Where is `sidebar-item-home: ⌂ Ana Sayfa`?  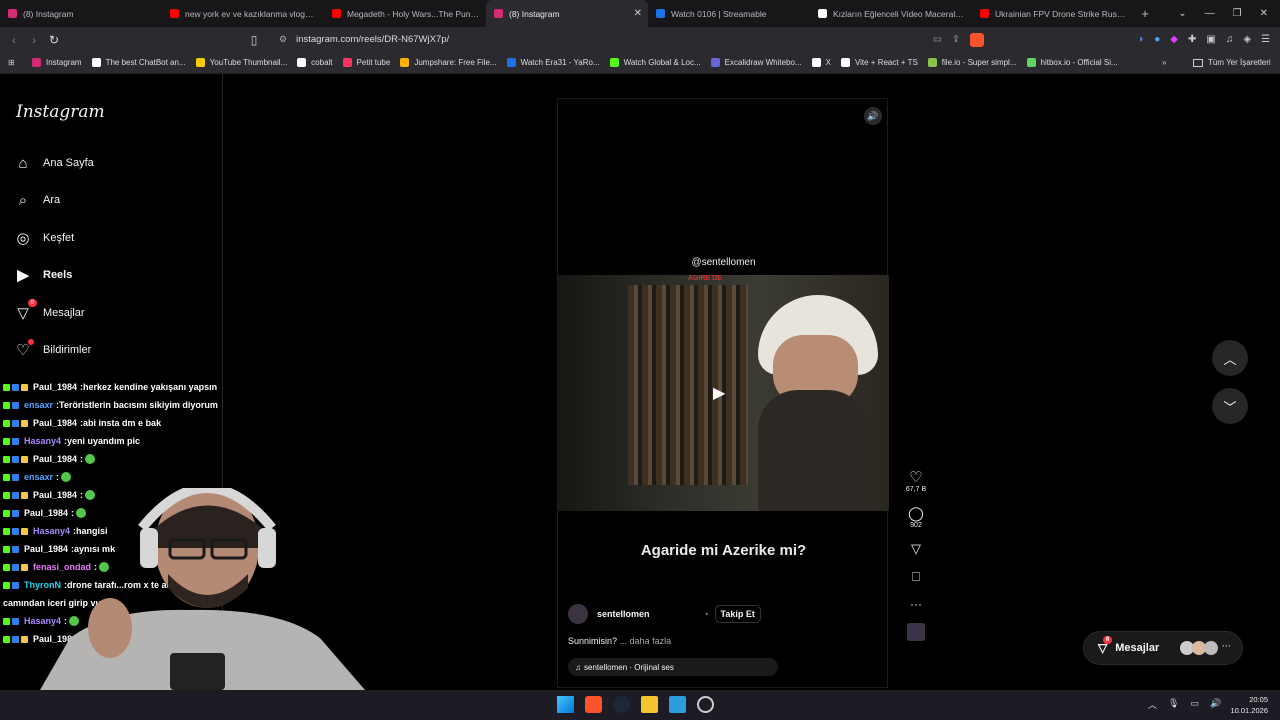
sidebar-item-home: ⌂ Ana Sayfa is located at coordinates (53, 163).